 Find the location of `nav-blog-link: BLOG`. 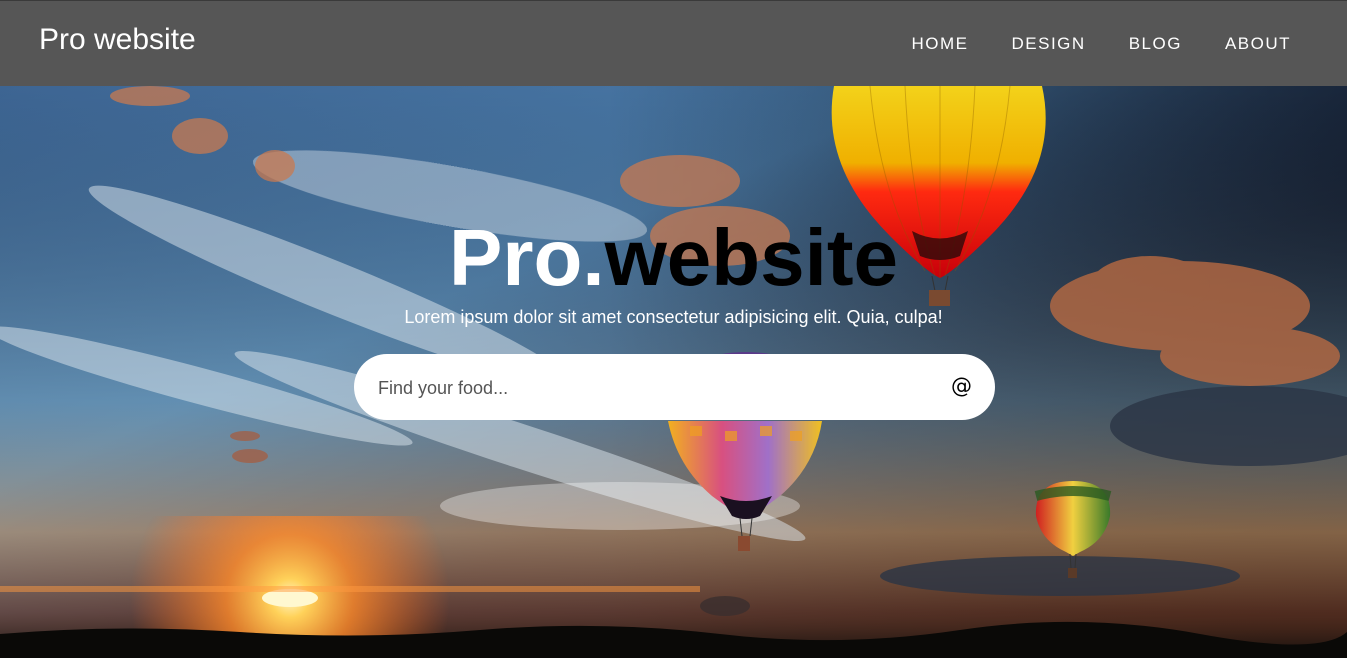

nav-blog-link: BLOG is located at coordinates (1155, 44).